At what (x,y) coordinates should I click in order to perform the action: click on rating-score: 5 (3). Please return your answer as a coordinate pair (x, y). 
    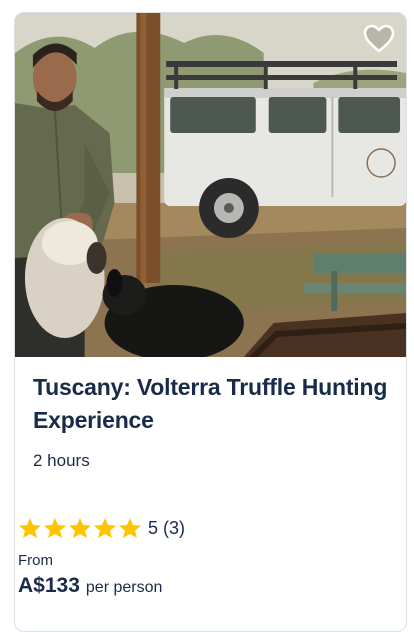
    Looking at the image, I should click on (166, 528).